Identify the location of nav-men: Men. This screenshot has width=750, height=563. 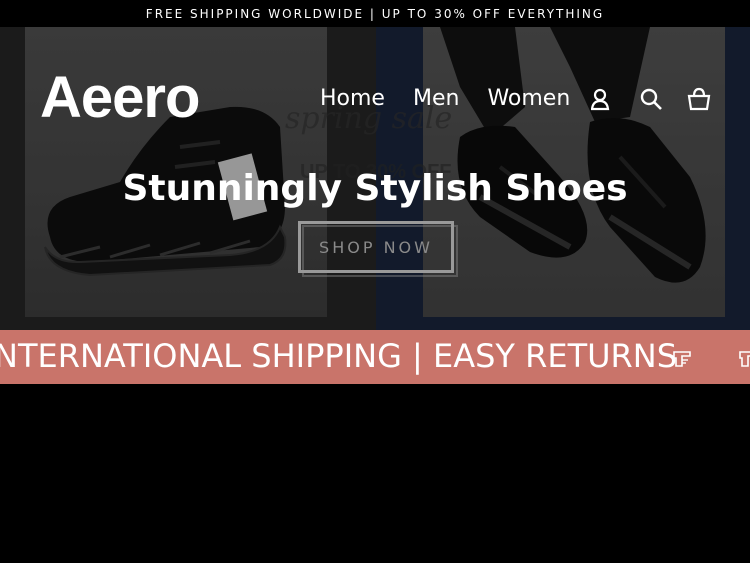
(436, 98).